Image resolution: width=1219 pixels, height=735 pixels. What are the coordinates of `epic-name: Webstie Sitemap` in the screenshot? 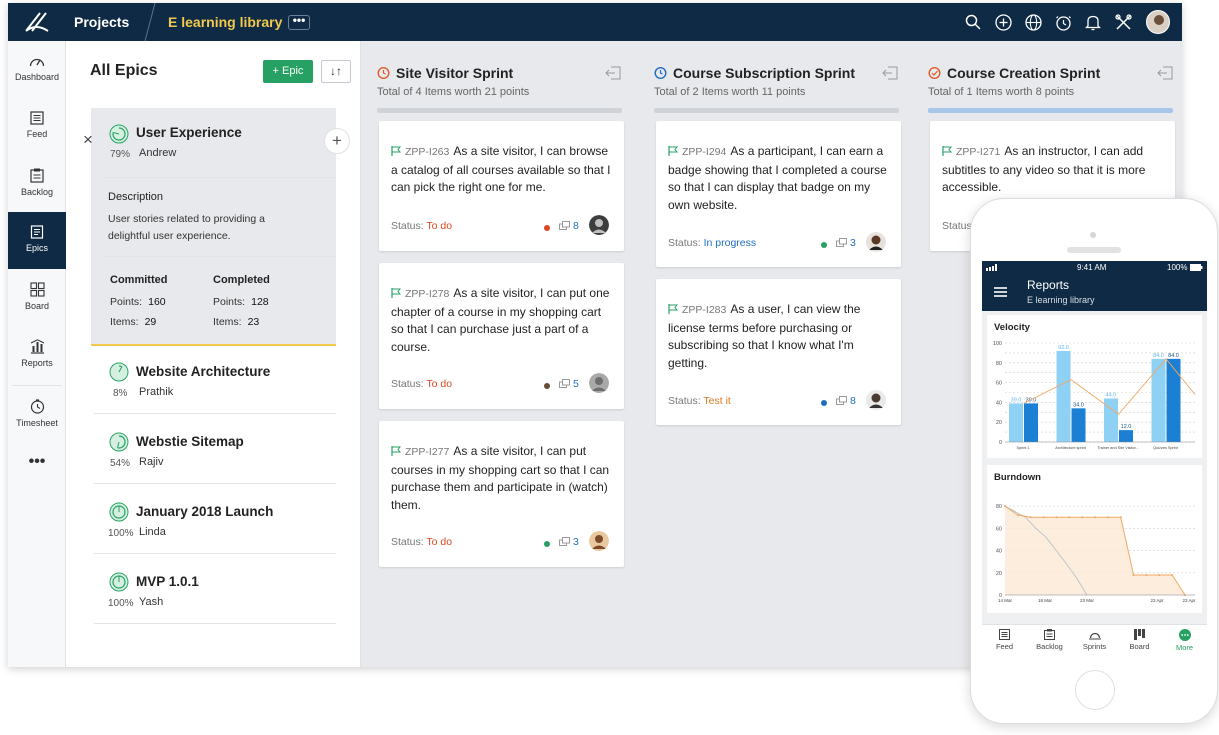 It's located at (190, 441).